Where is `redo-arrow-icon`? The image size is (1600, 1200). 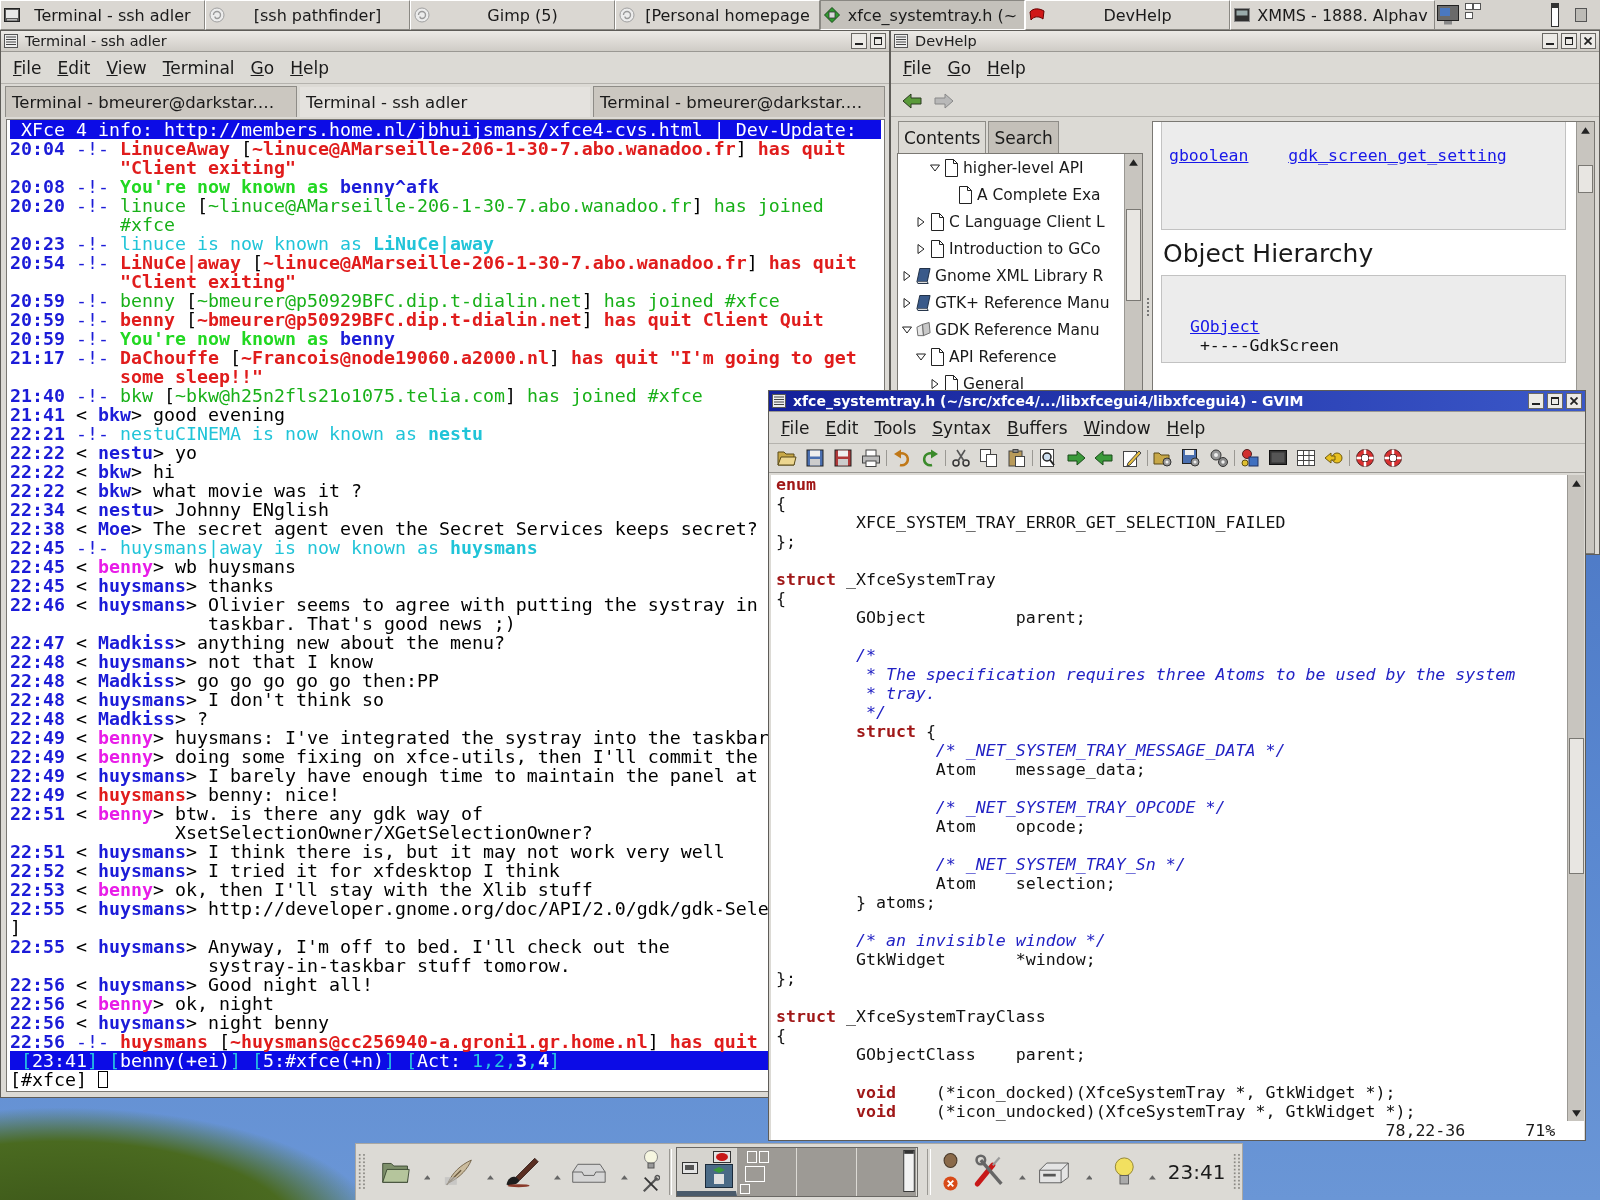 redo-arrow-icon is located at coordinates (930, 458).